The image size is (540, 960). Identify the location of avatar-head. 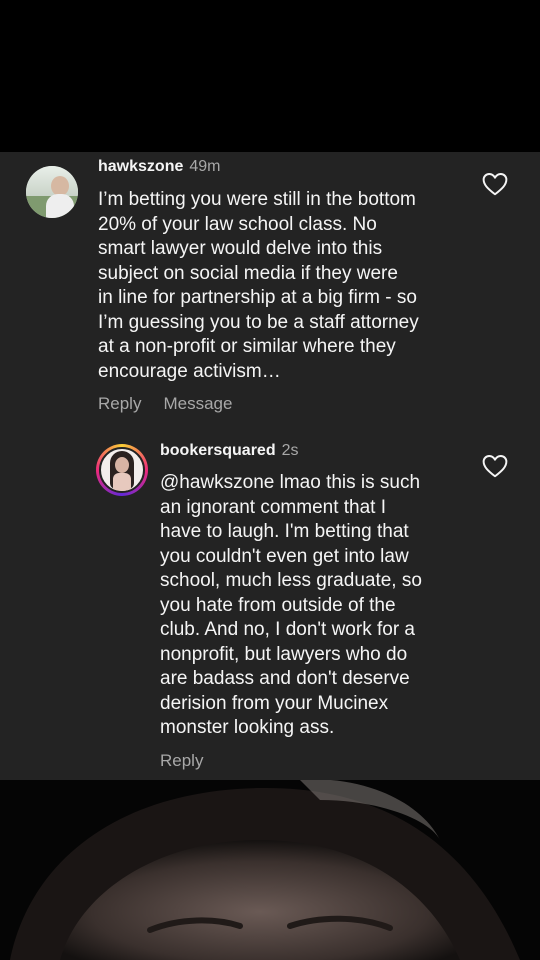
(60, 186).